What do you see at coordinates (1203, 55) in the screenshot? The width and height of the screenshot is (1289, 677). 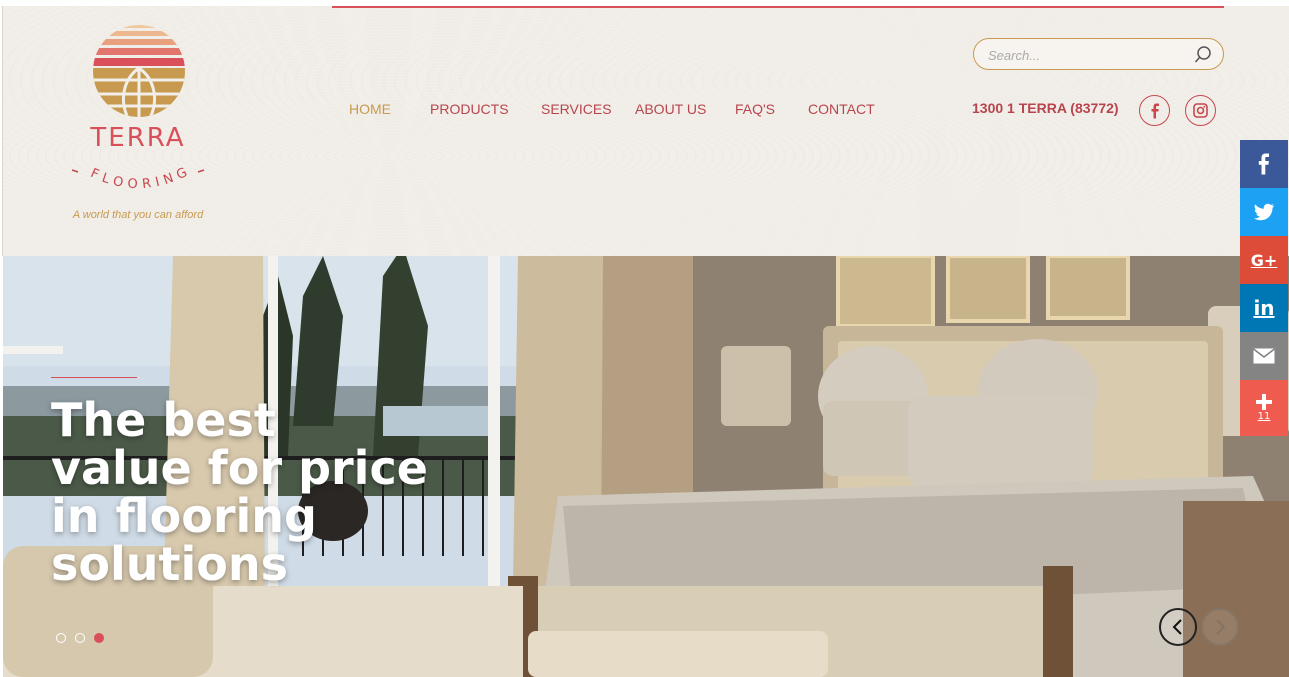 I see `search-icon` at bounding box center [1203, 55].